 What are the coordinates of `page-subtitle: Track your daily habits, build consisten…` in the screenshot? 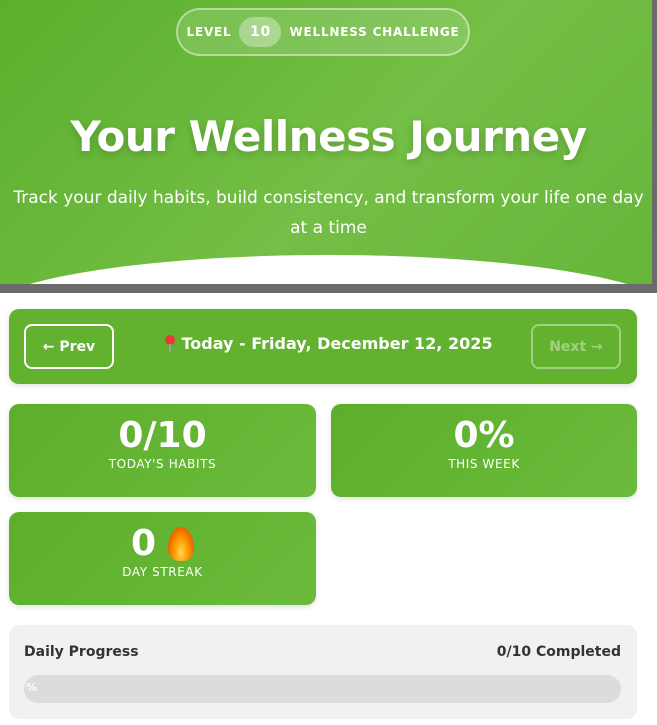 It's located at (328, 213).